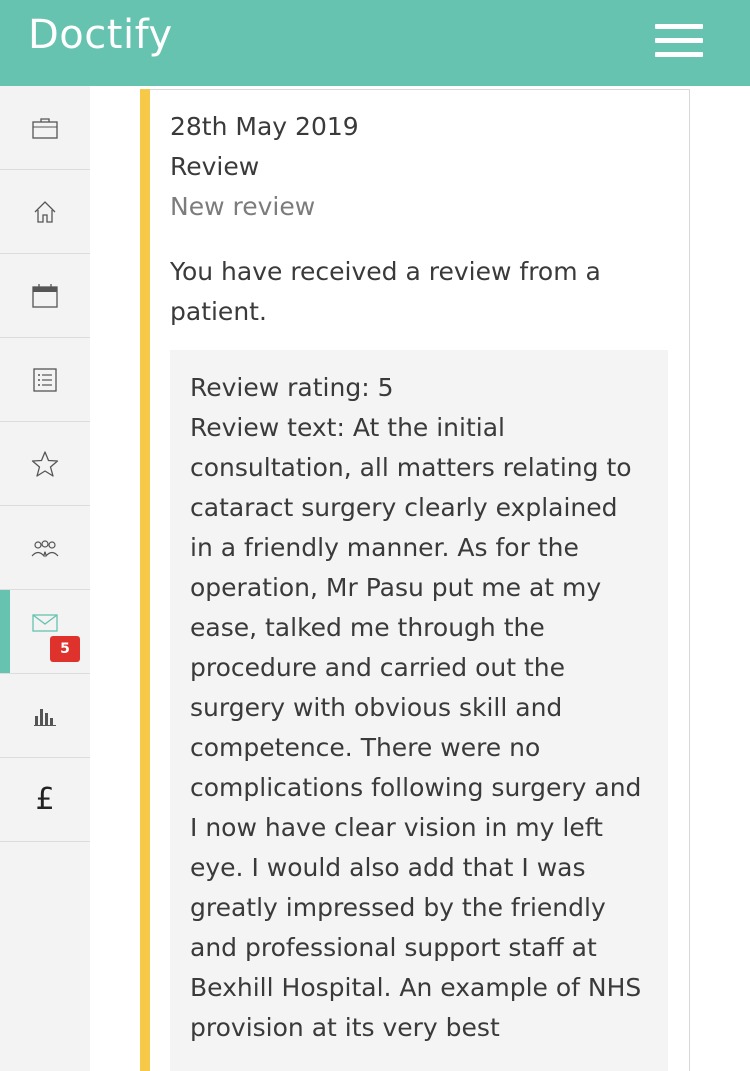 This screenshot has width=750, height=1071. What do you see at coordinates (45, 622) in the screenshot?
I see `mail-icon` at bounding box center [45, 622].